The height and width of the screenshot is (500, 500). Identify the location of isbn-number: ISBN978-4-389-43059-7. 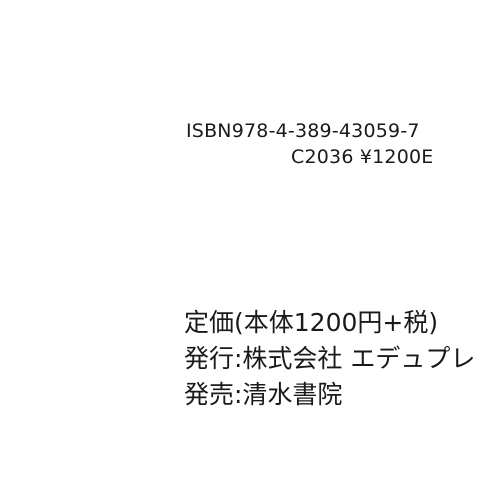
(303, 131).